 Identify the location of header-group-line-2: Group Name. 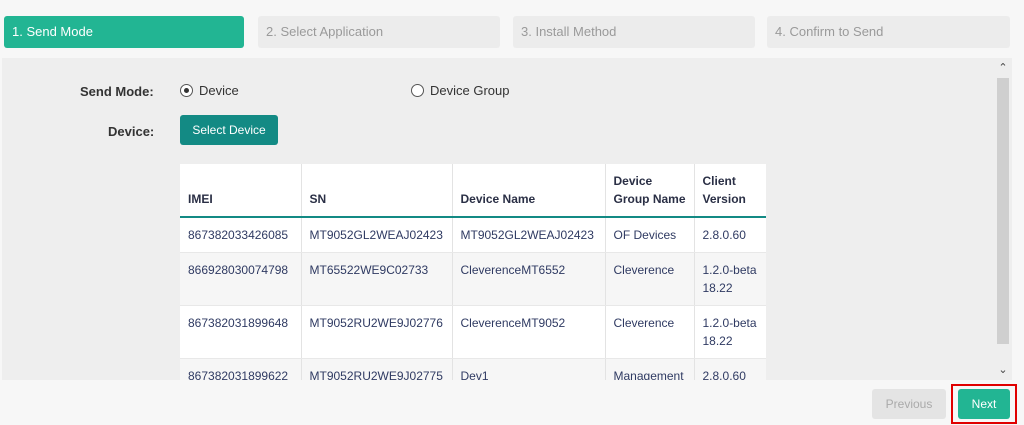
(649, 199).